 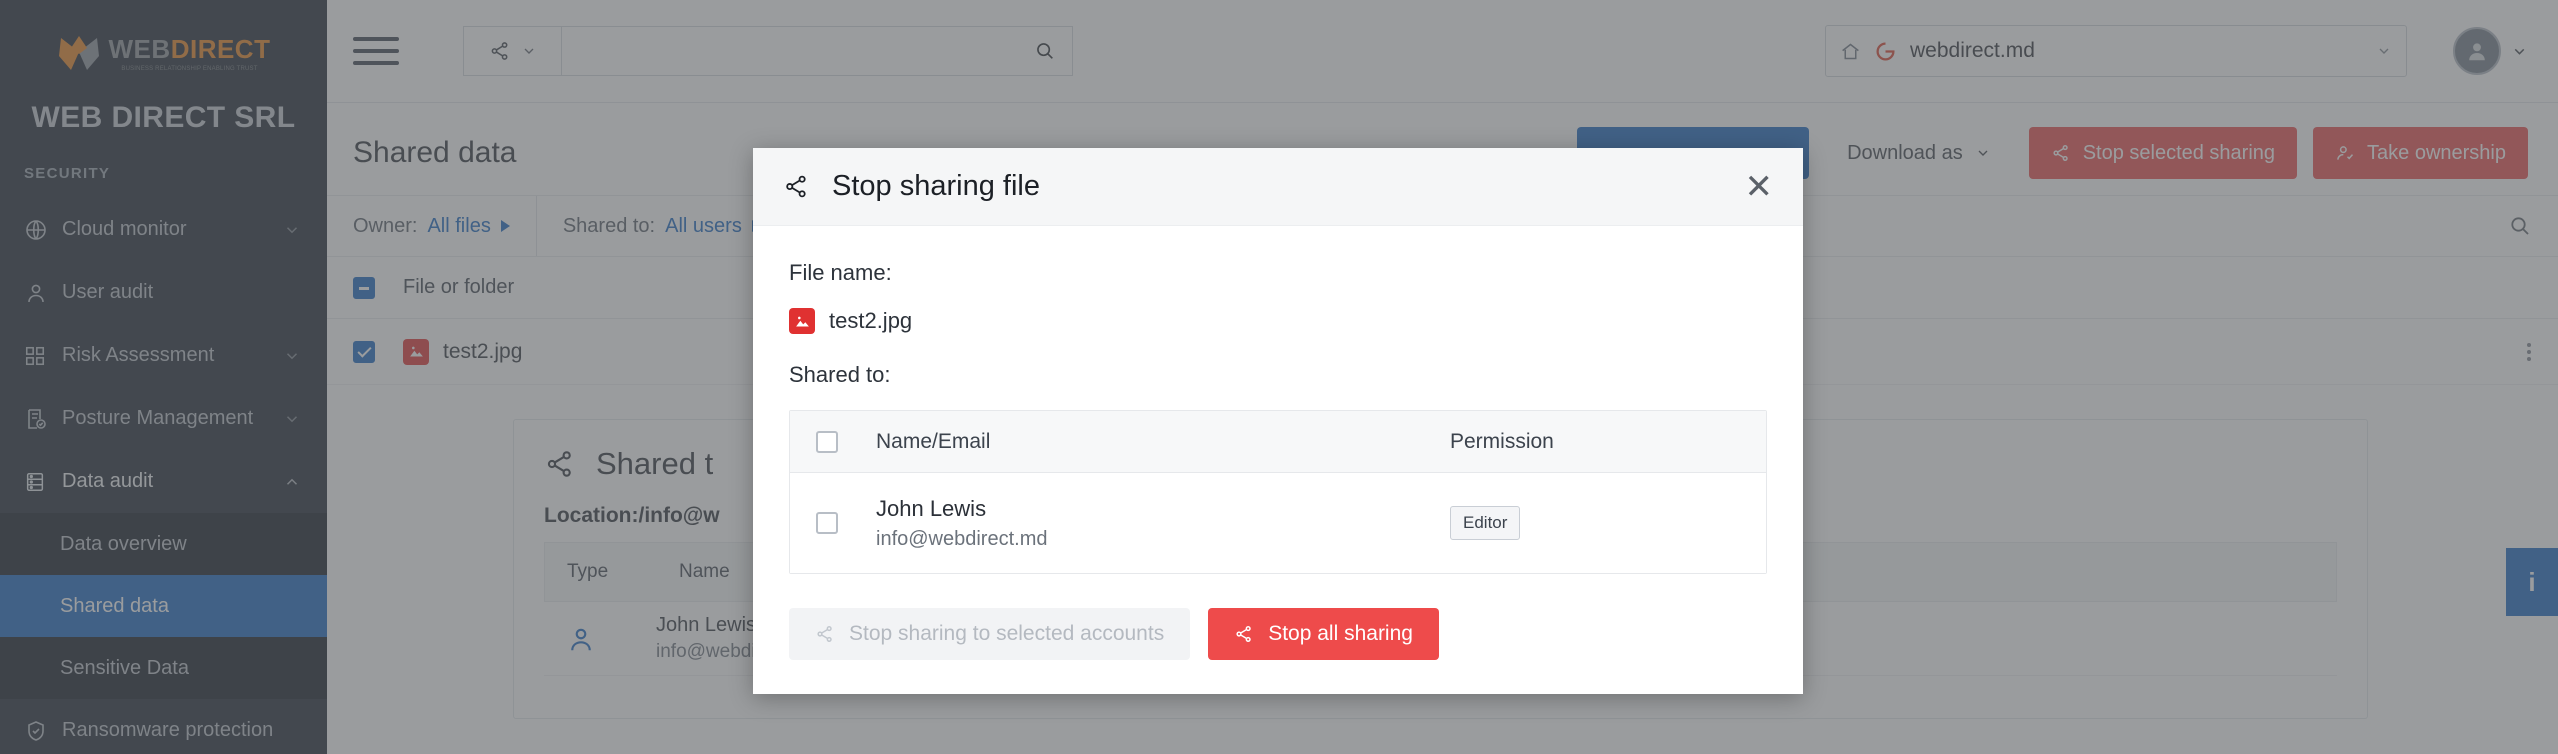 What do you see at coordinates (871, 320) in the screenshot?
I see `modal-file-name: test2.jpg` at bounding box center [871, 320].